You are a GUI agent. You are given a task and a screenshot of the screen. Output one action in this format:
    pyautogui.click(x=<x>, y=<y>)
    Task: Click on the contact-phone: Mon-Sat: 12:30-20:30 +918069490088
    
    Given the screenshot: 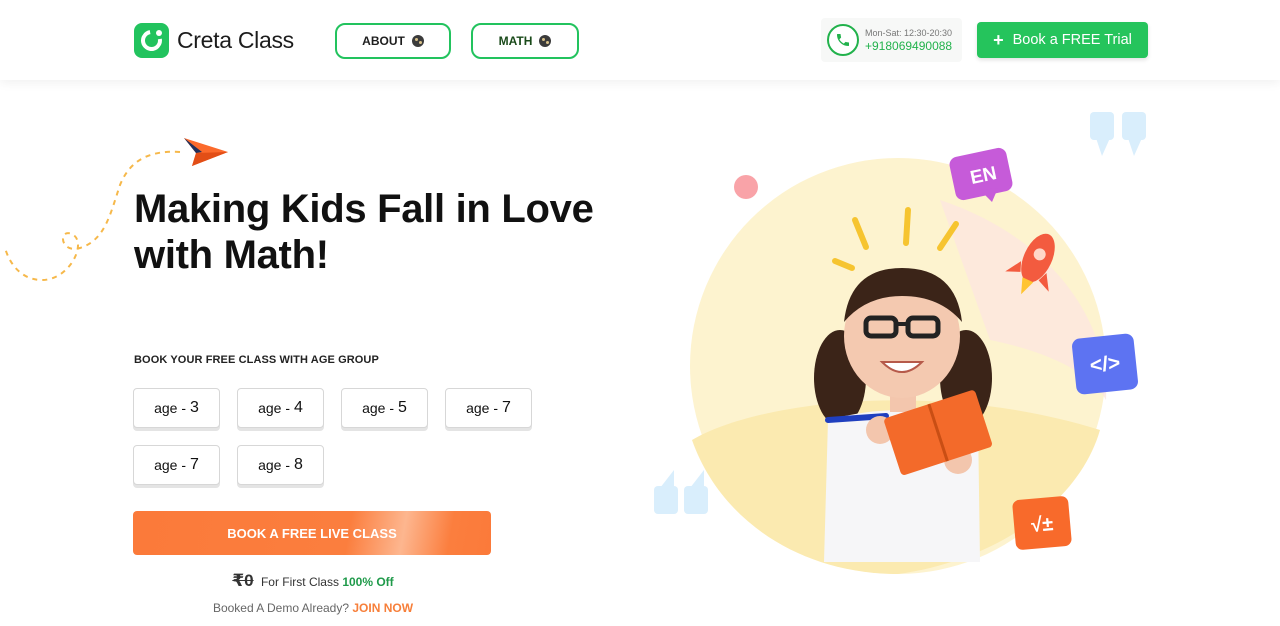 What is the action you would take?
    pyautogui.click(x=891, y=40)
    